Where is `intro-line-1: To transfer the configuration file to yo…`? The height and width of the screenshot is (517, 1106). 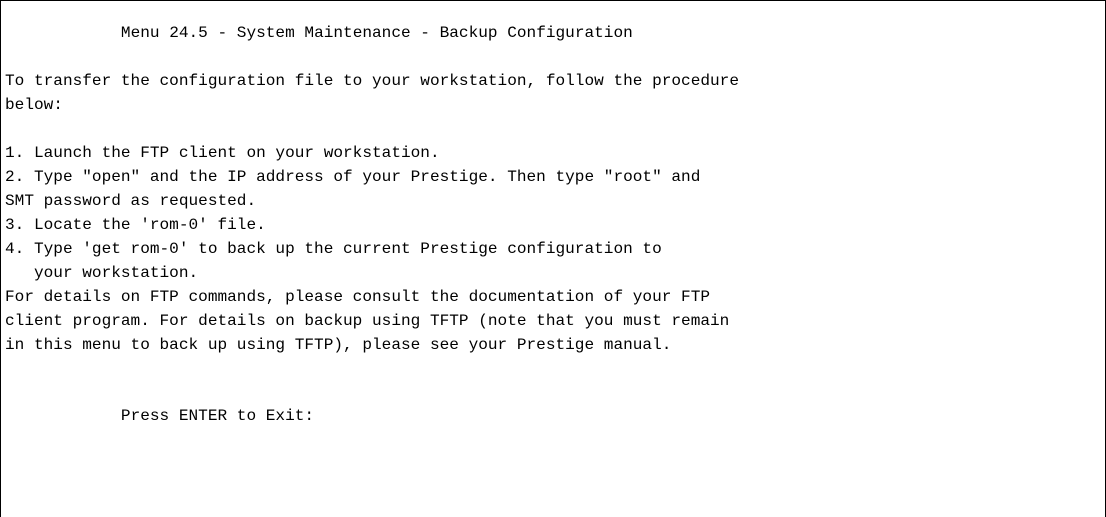
intro-line-1: To transfer the configuration file to yo… is located at coordinates (372, 81).